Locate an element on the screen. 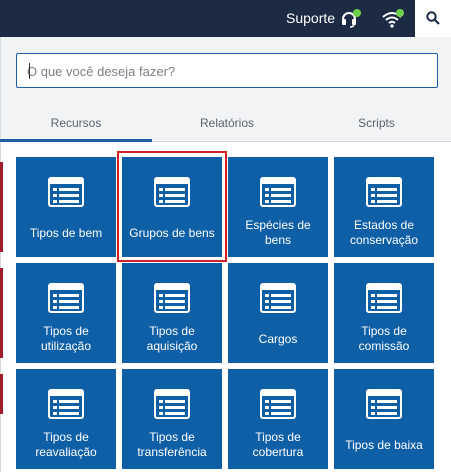  search-button is located at coordinates (433, 18).